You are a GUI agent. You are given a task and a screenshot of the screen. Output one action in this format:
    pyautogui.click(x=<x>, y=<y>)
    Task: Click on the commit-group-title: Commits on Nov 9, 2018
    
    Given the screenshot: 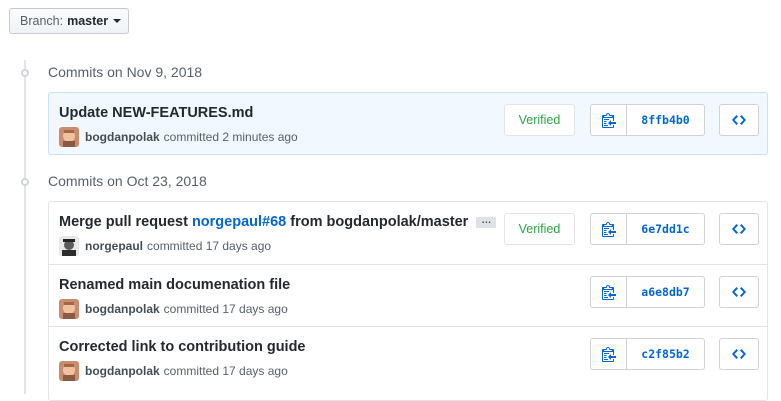 What is the action you would take?
    pyautogui.click(x=125, y=72)
    